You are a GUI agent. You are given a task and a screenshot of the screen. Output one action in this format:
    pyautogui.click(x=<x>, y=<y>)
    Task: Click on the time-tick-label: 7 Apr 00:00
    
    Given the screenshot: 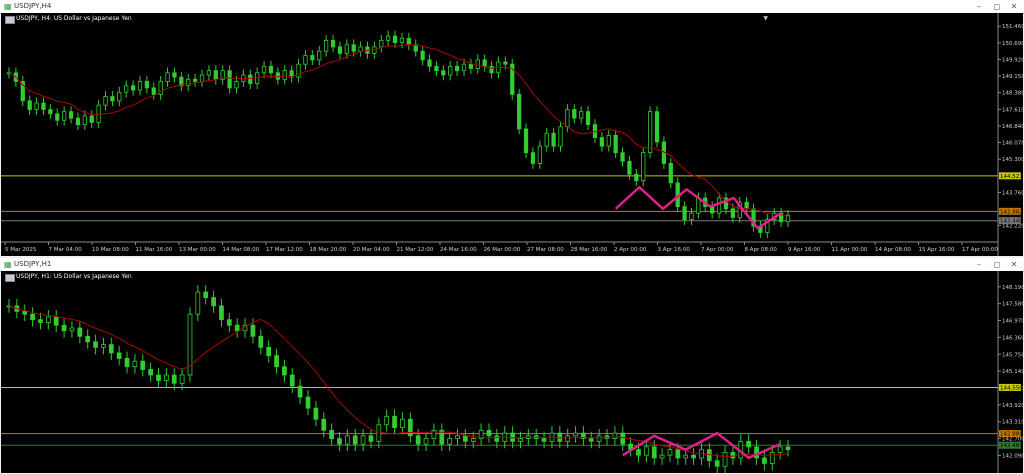 What is the action you would take?
    pyautogui.click(x=717, y=250)
    